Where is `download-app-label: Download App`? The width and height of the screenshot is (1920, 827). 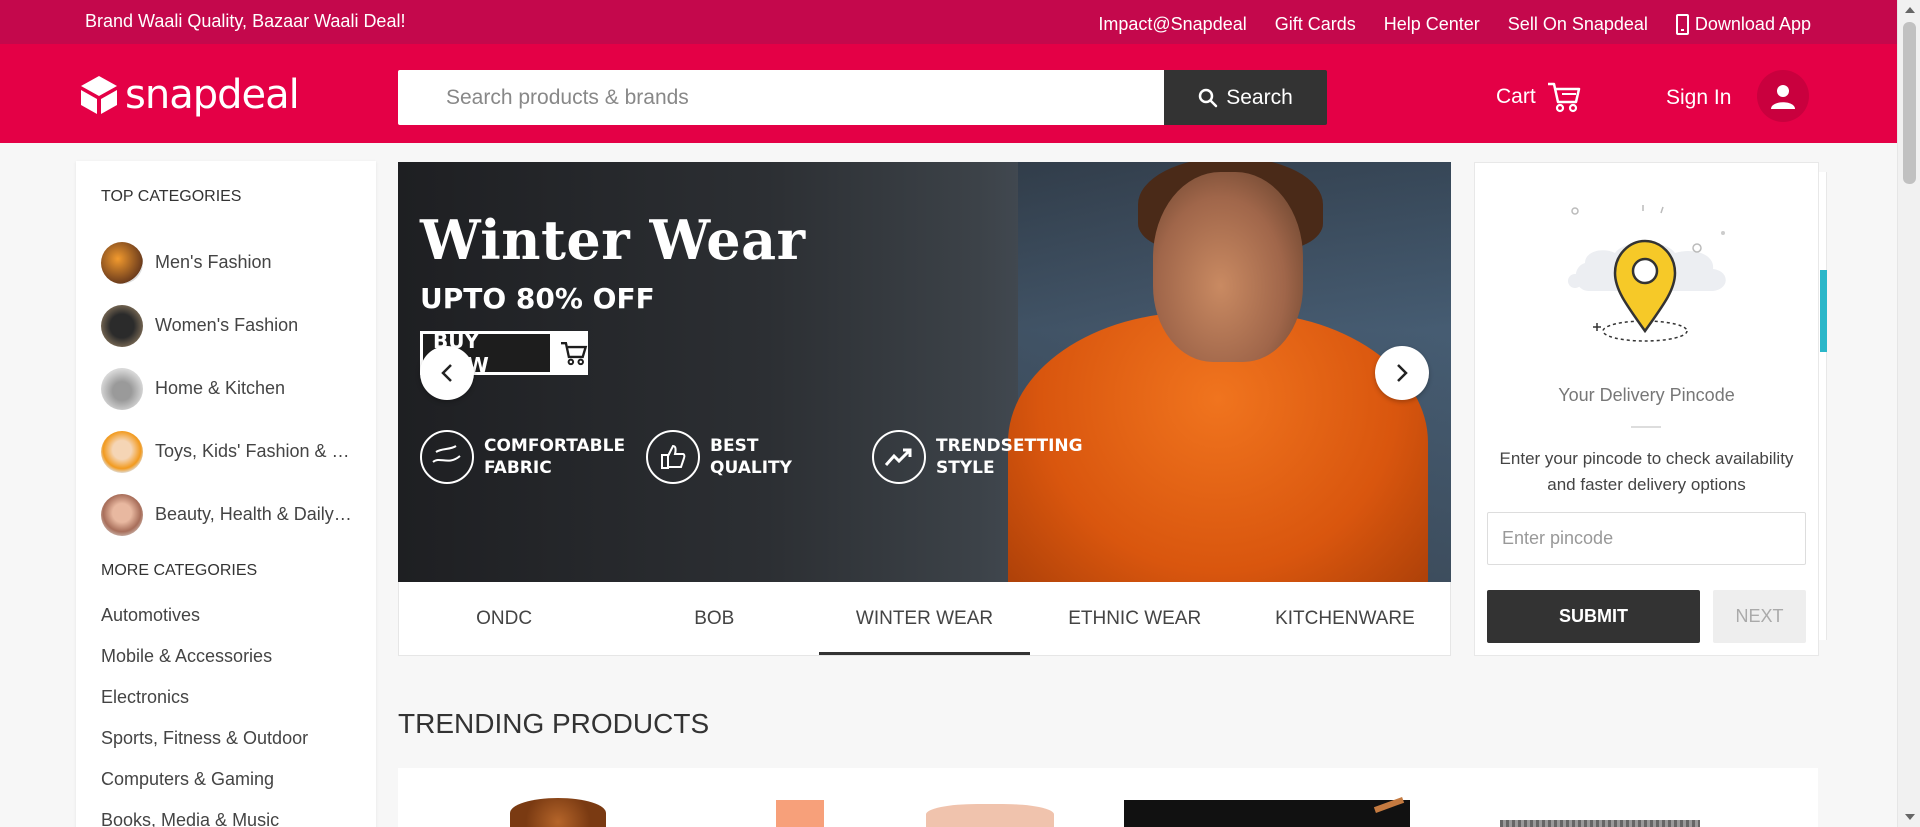 download-app-label: Download App is located at coordinates (1752, 24).